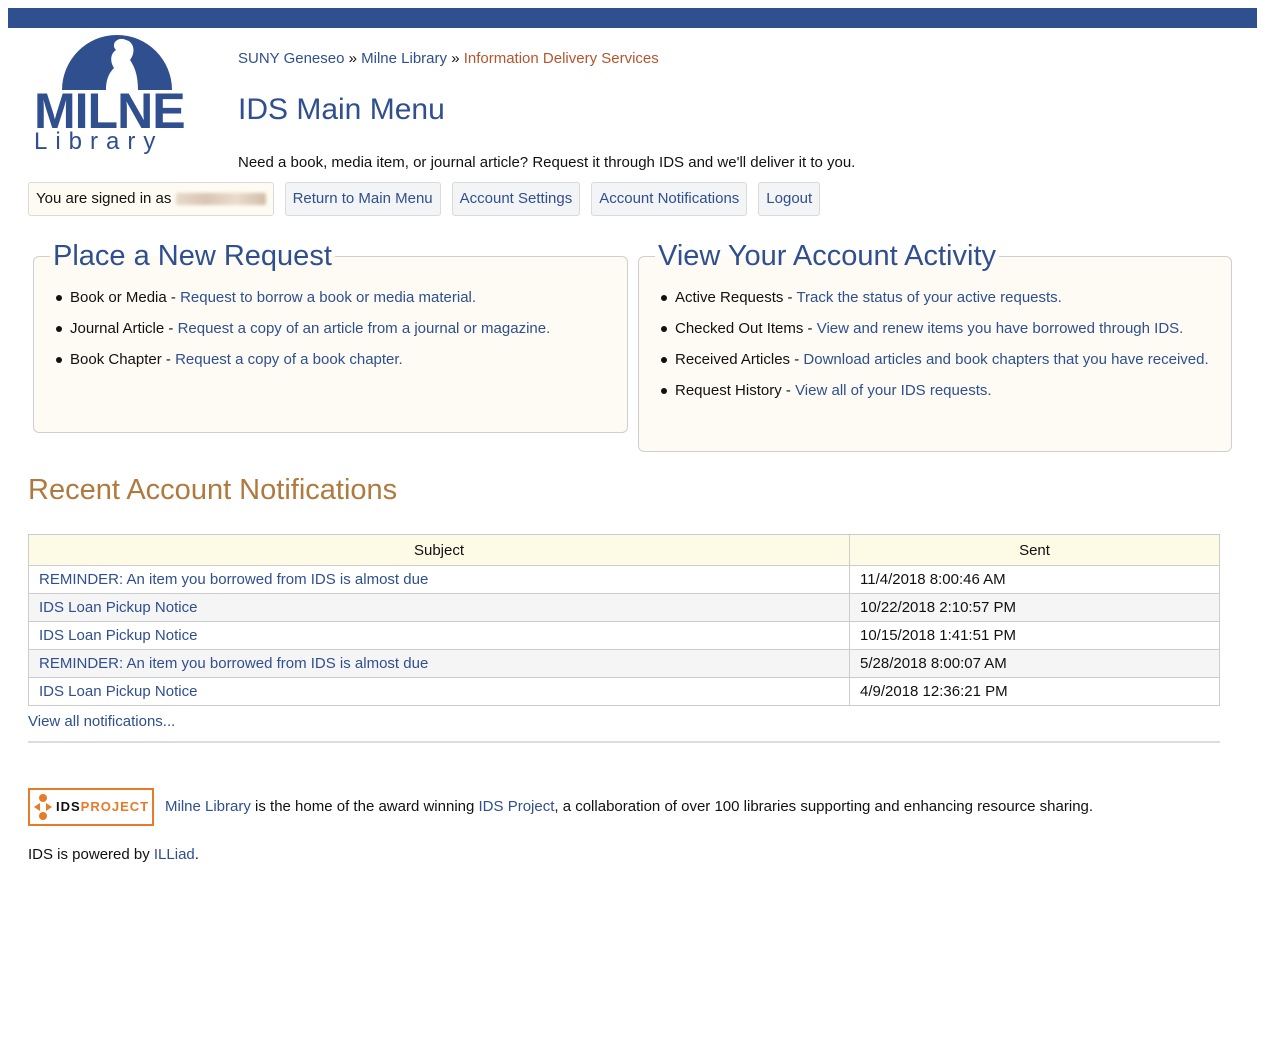 The width and height of the screenshot is (1265, 1056). Describe the element at coordinates (174, 854) in the screenshot. I see `illiad-link: ILLiad` at that location.